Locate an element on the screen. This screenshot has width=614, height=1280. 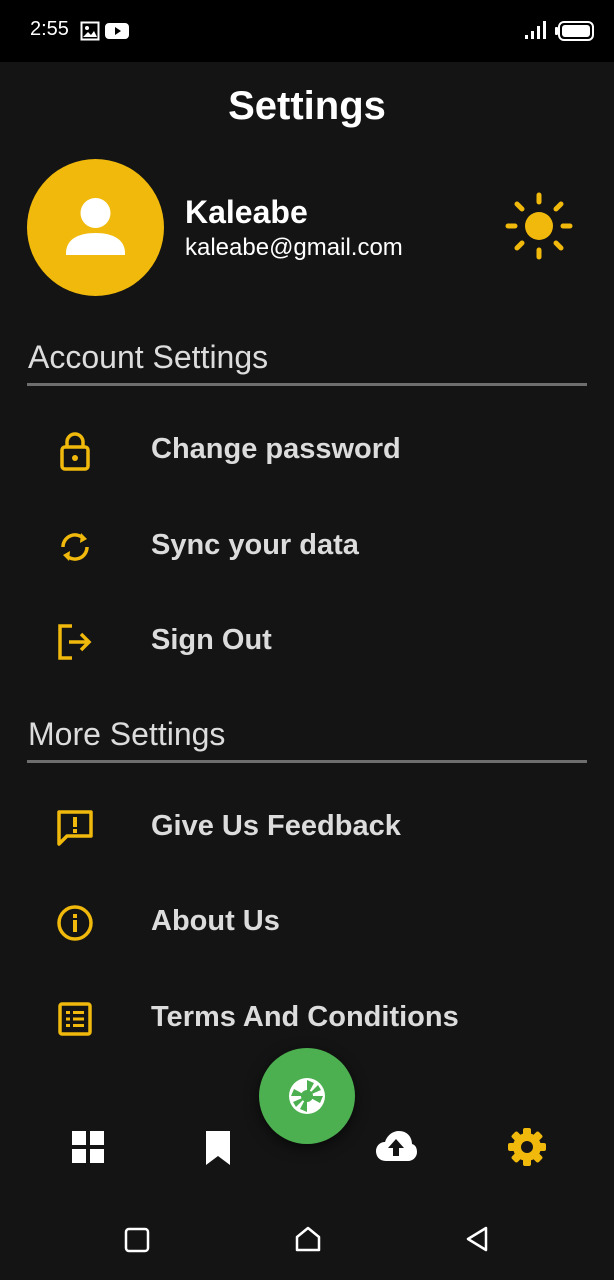
menu-item-label: Change password is located at coordinates (276, 449).